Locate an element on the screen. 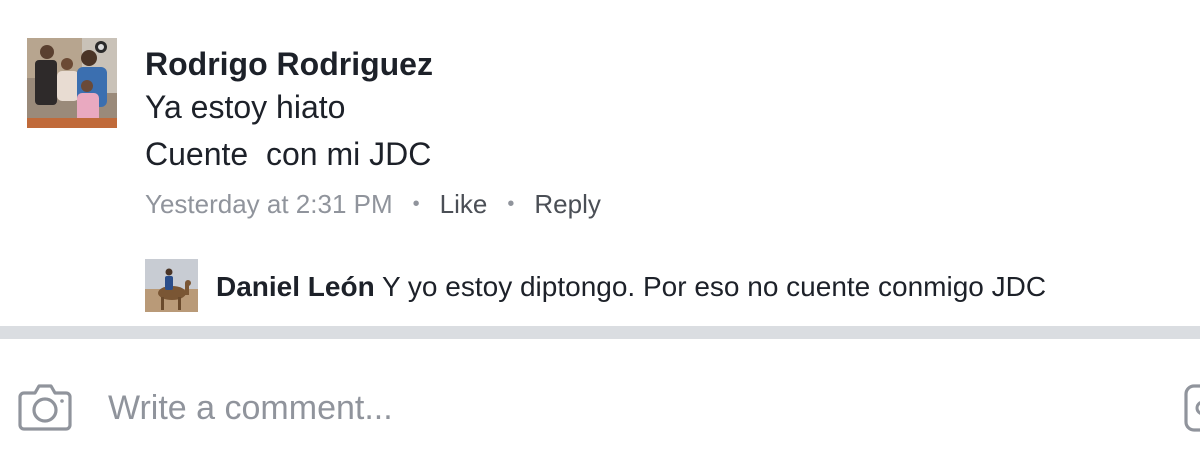 This screenshot has width=1200, height=463. comment-text-line: Cuente con mi JDC is located at coordinates (288, 154).